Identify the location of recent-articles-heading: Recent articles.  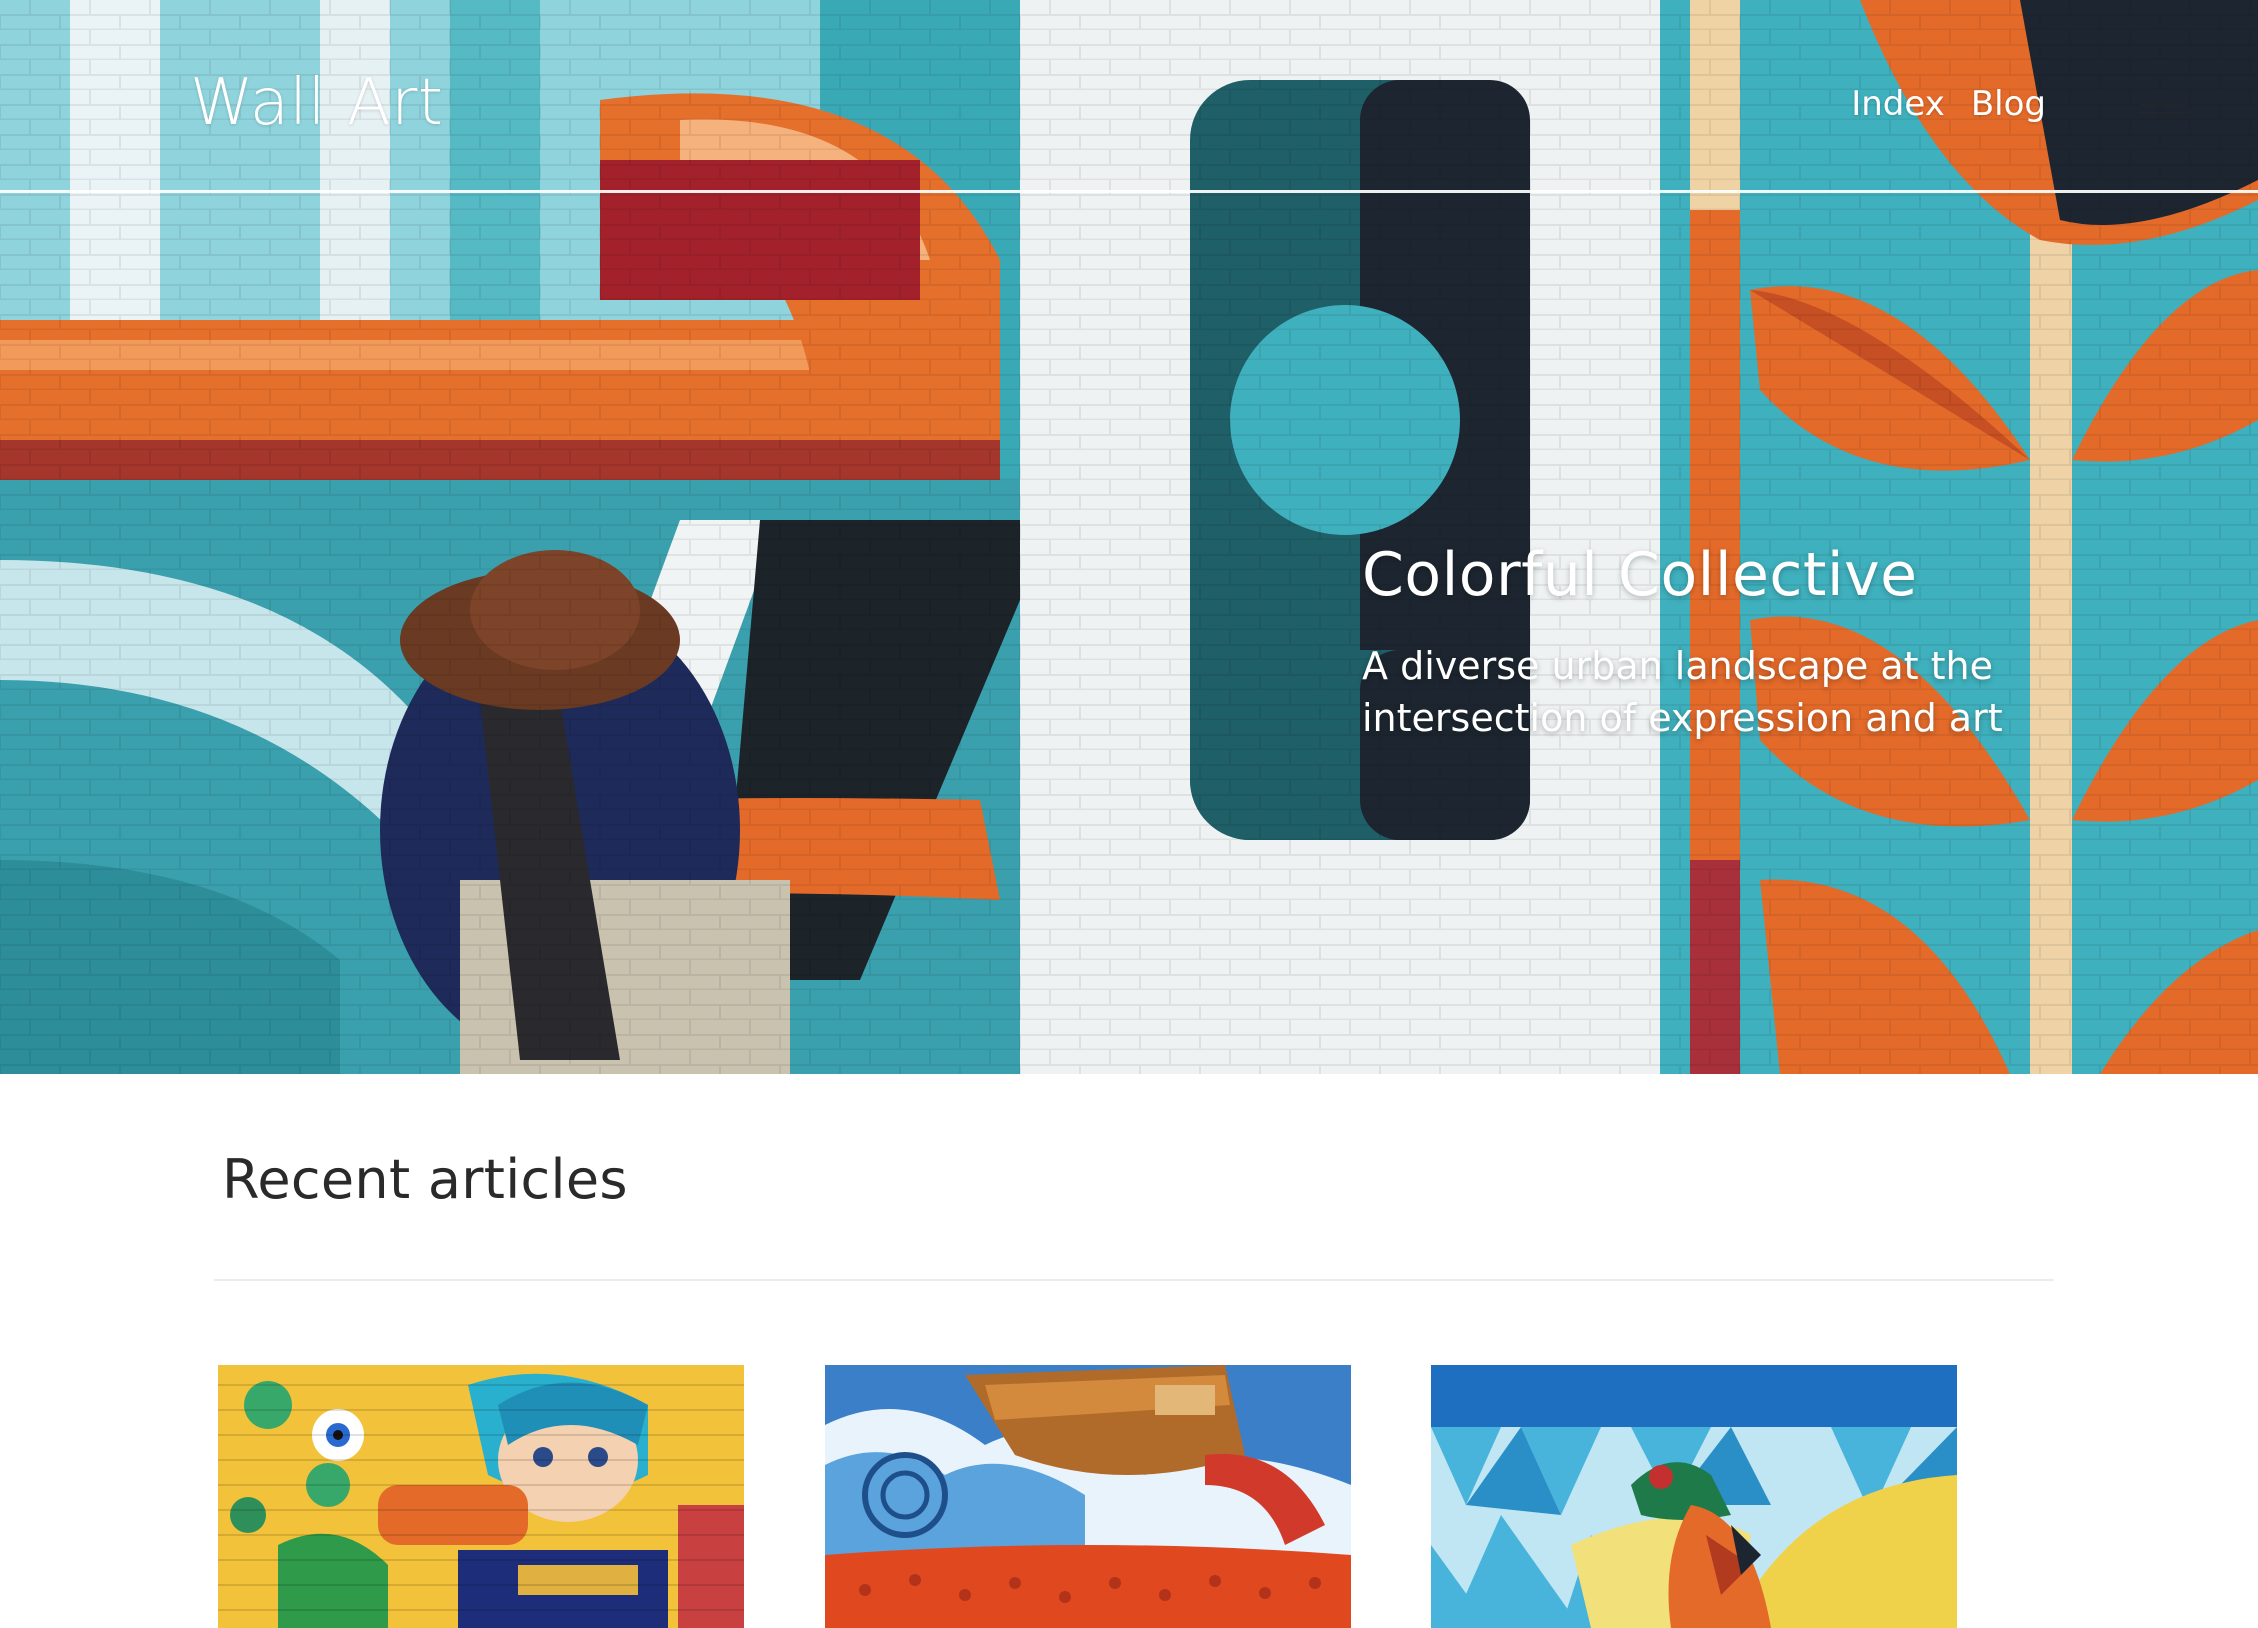
(425, 1179).